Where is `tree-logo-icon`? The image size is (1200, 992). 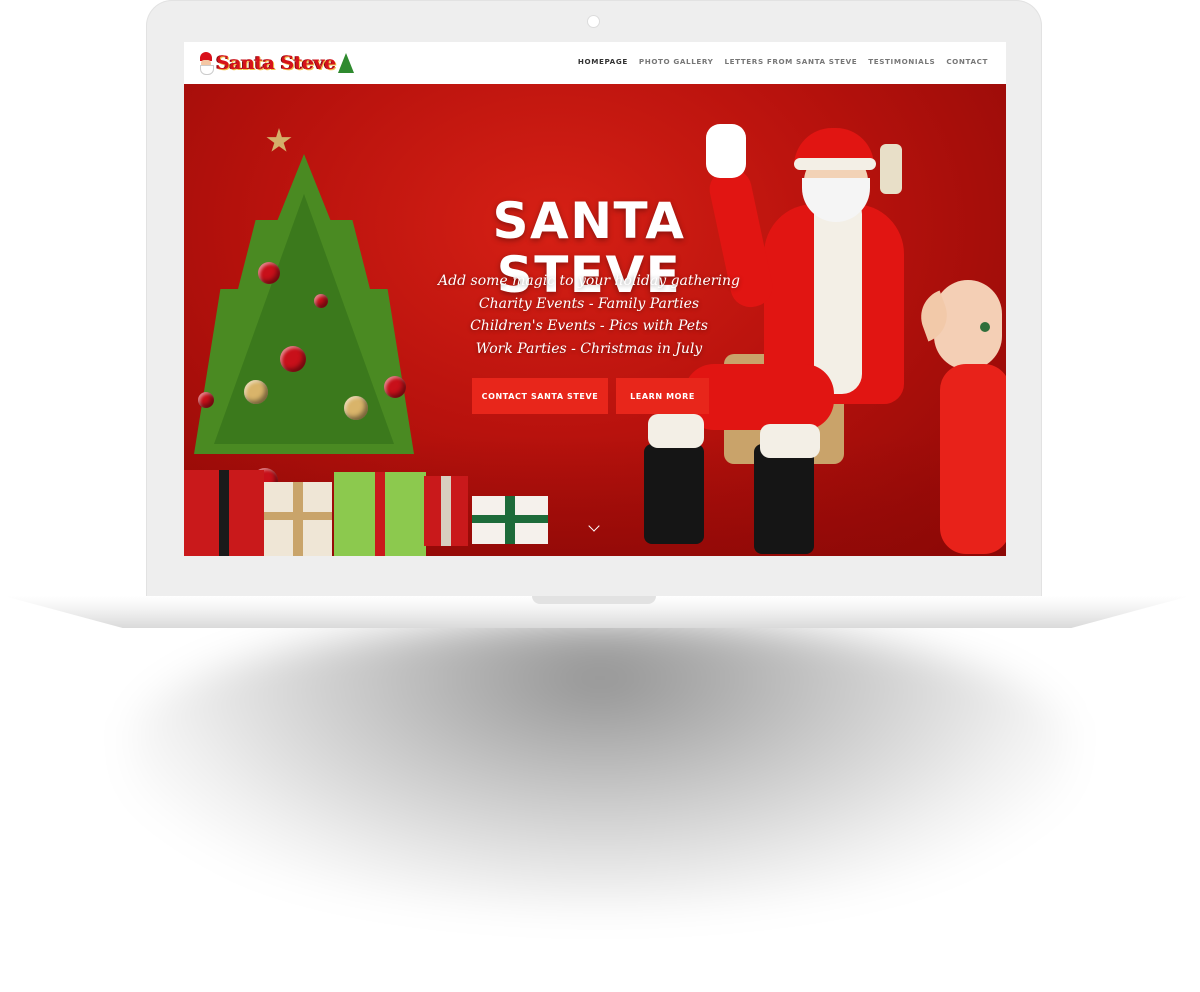 tree-logo-icon is located at coordinates (345, 63).